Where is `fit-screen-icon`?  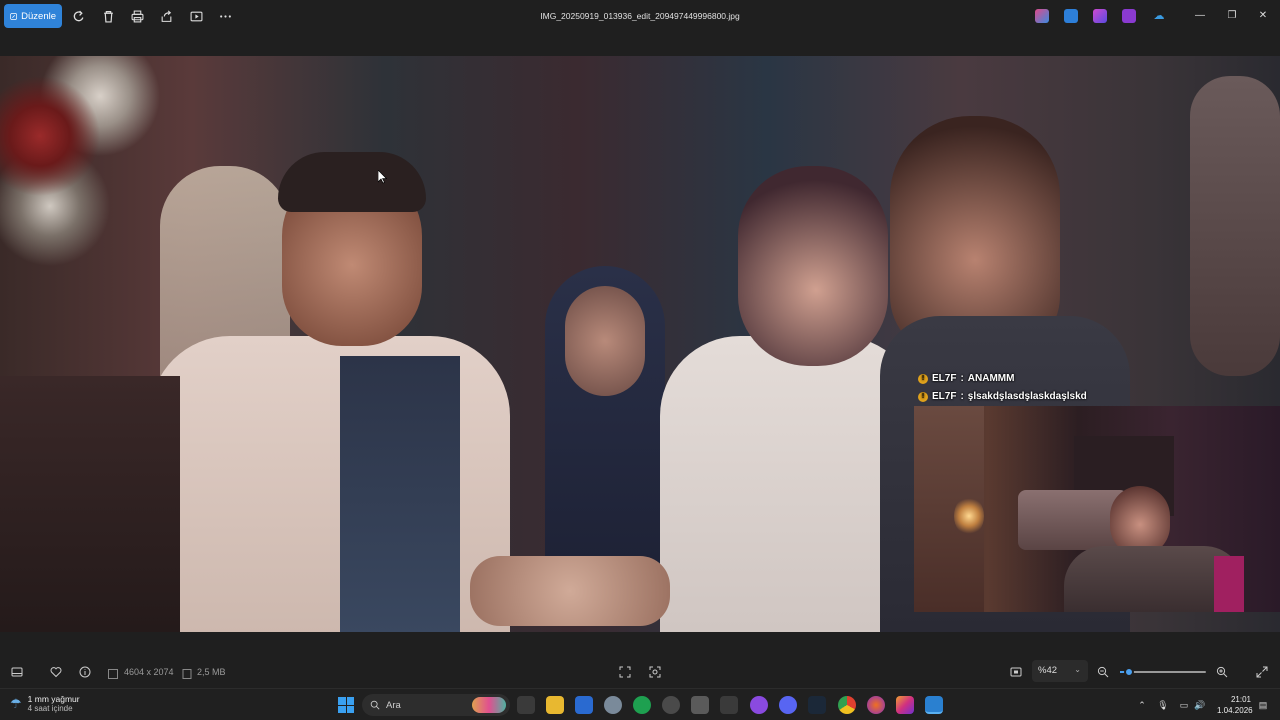 fit-screen-icon is located at coordinates (626, 672).